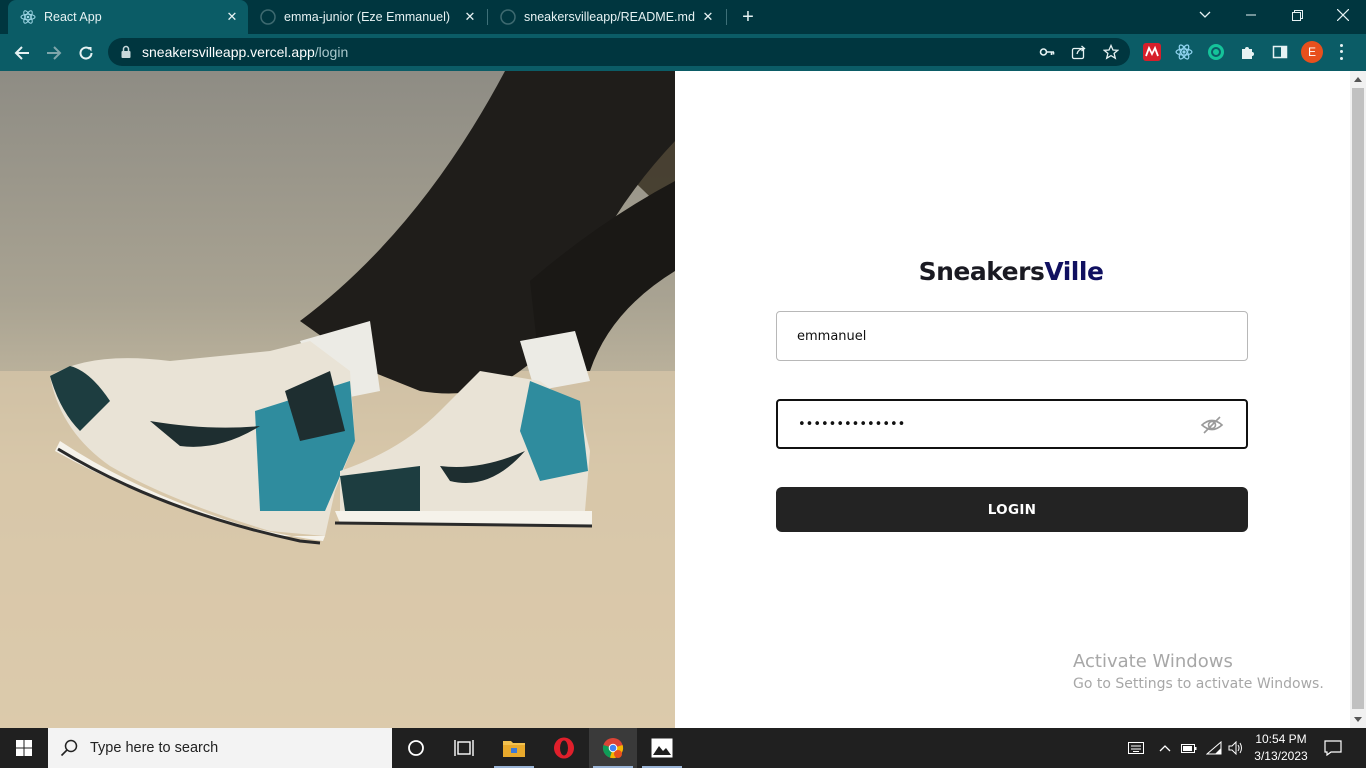  Describe the element at coordinates (69, 748) in the screenshot. I see `search-icon` at that location.